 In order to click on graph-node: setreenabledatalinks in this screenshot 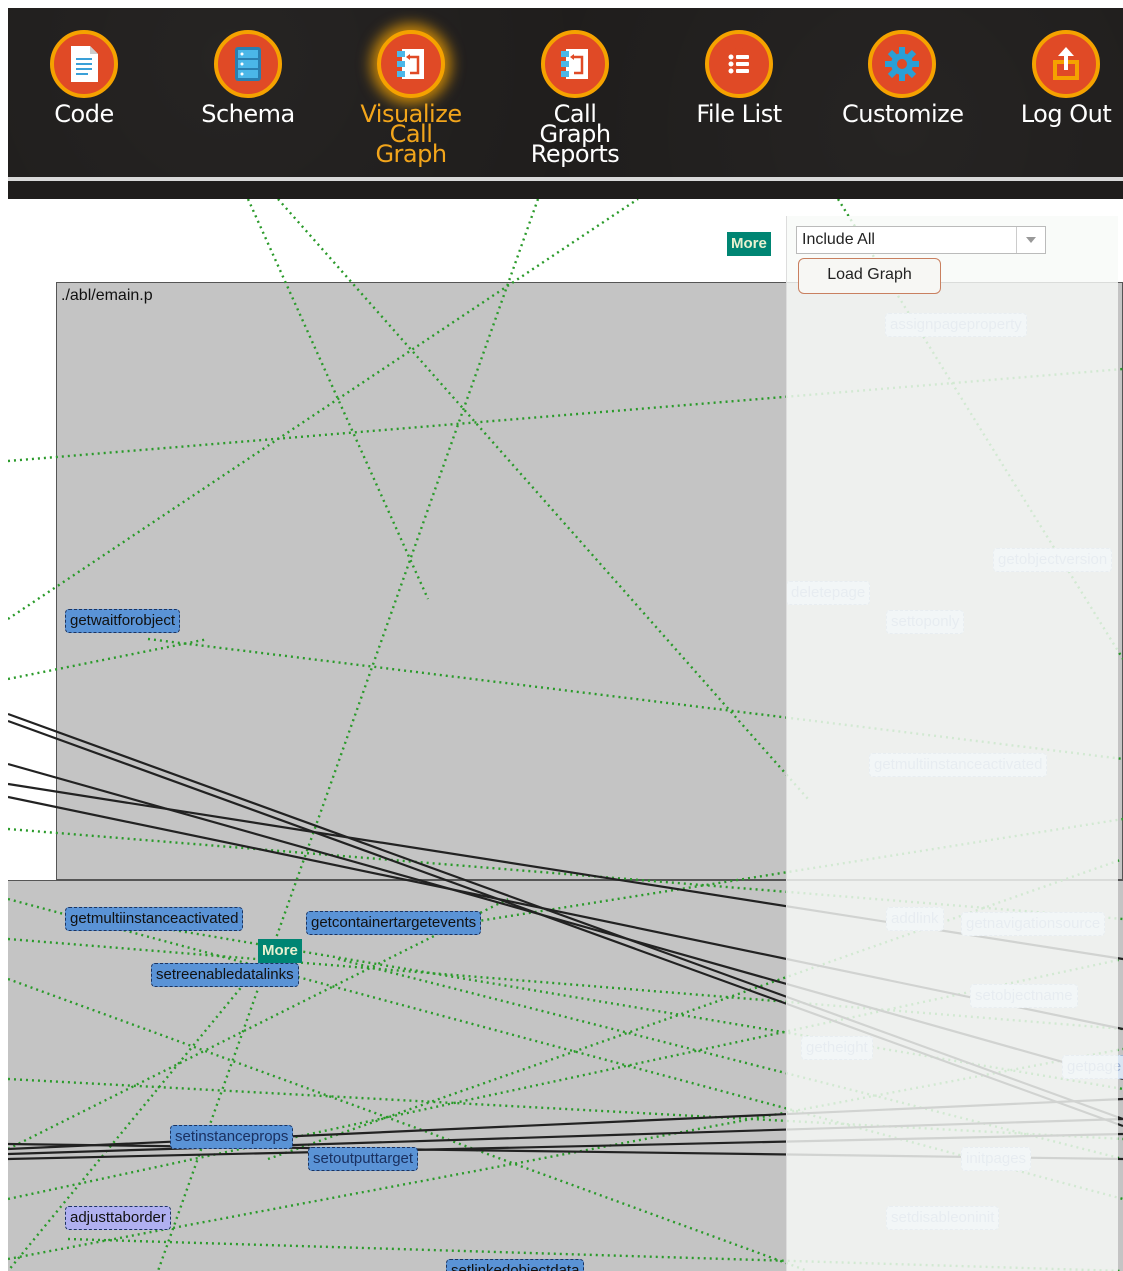, I will do `click(225, 975)`.